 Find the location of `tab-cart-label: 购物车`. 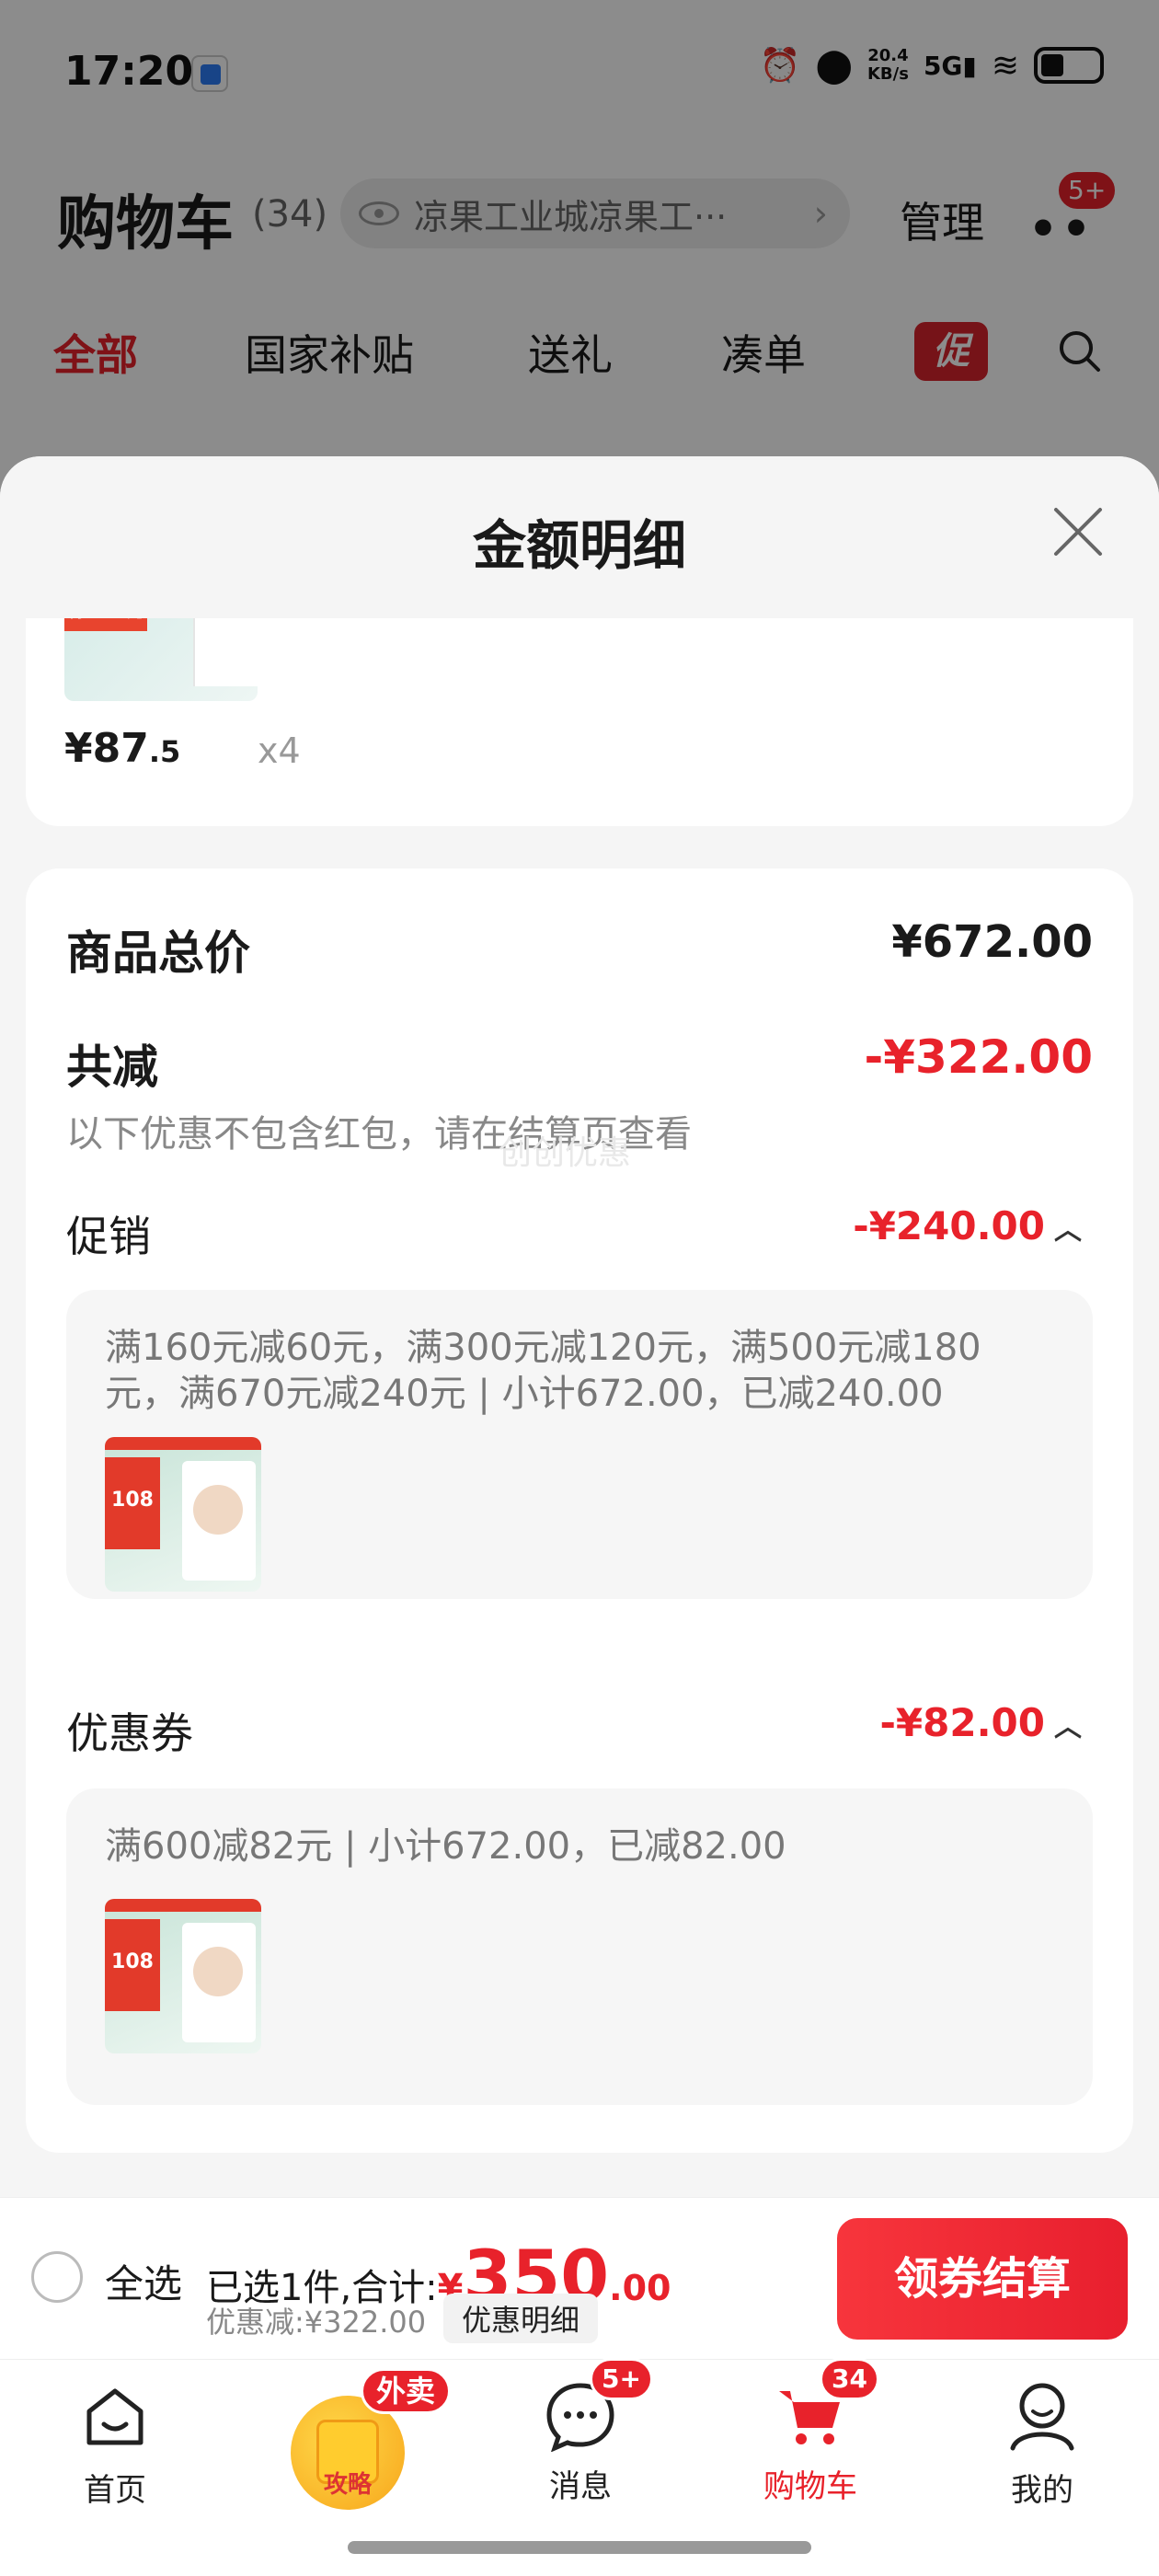

tab-cart-label: 购物车 is located at coordinates (810, 2486).